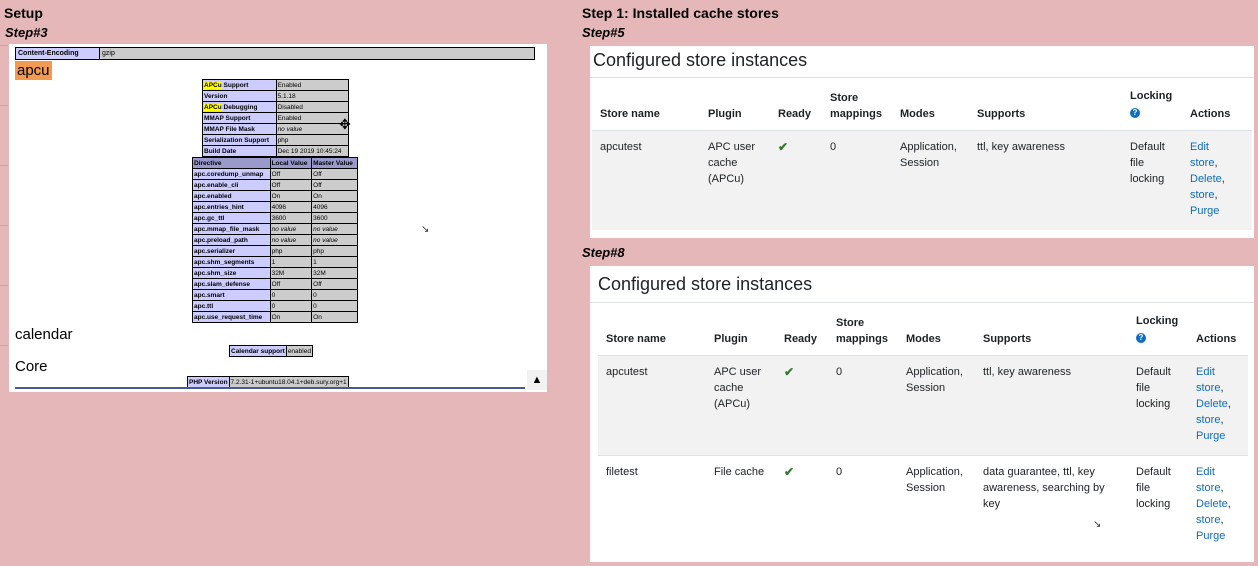 This screenshot has height=566, width=1258. What do you see at coordinates (317, 53) in the screenshot?
I see `content-encoding-value: gzip` at bounding box center [317, 53].